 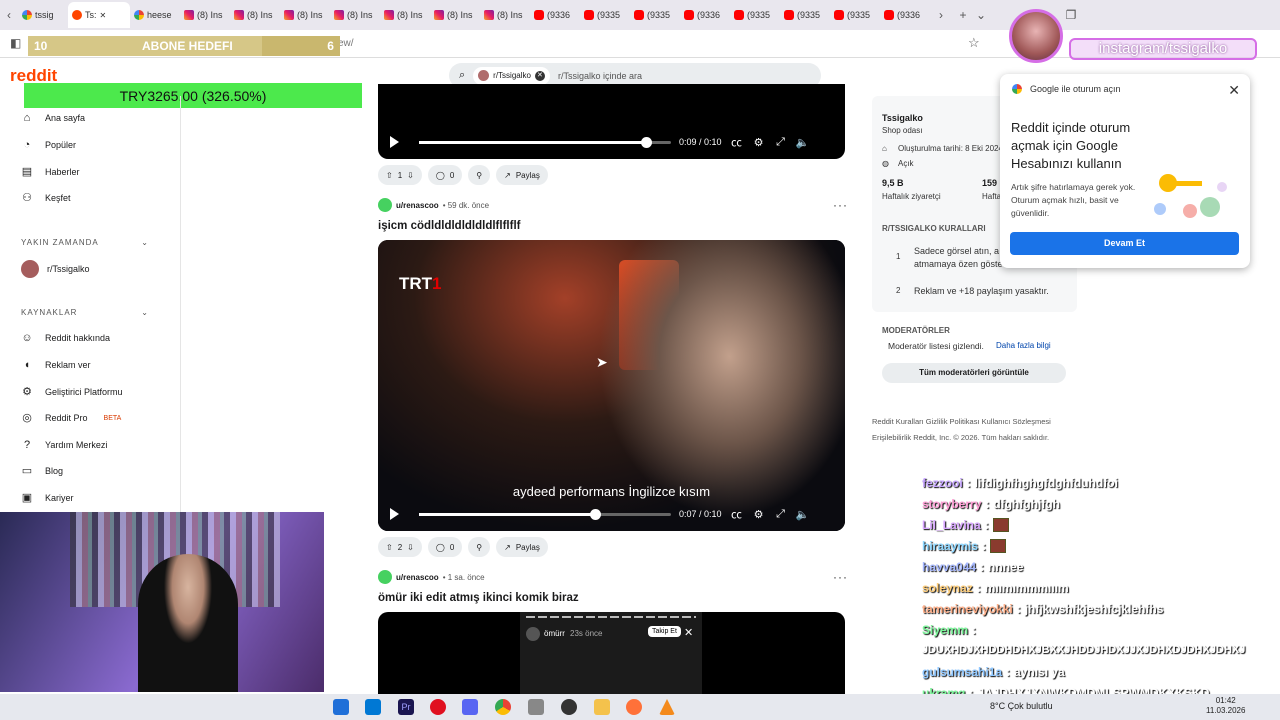 What do you see at coordinates (962, 672) in the screenshot?
I see `chat-username: gulsumsahi1a` at bounding box center [962, 672].